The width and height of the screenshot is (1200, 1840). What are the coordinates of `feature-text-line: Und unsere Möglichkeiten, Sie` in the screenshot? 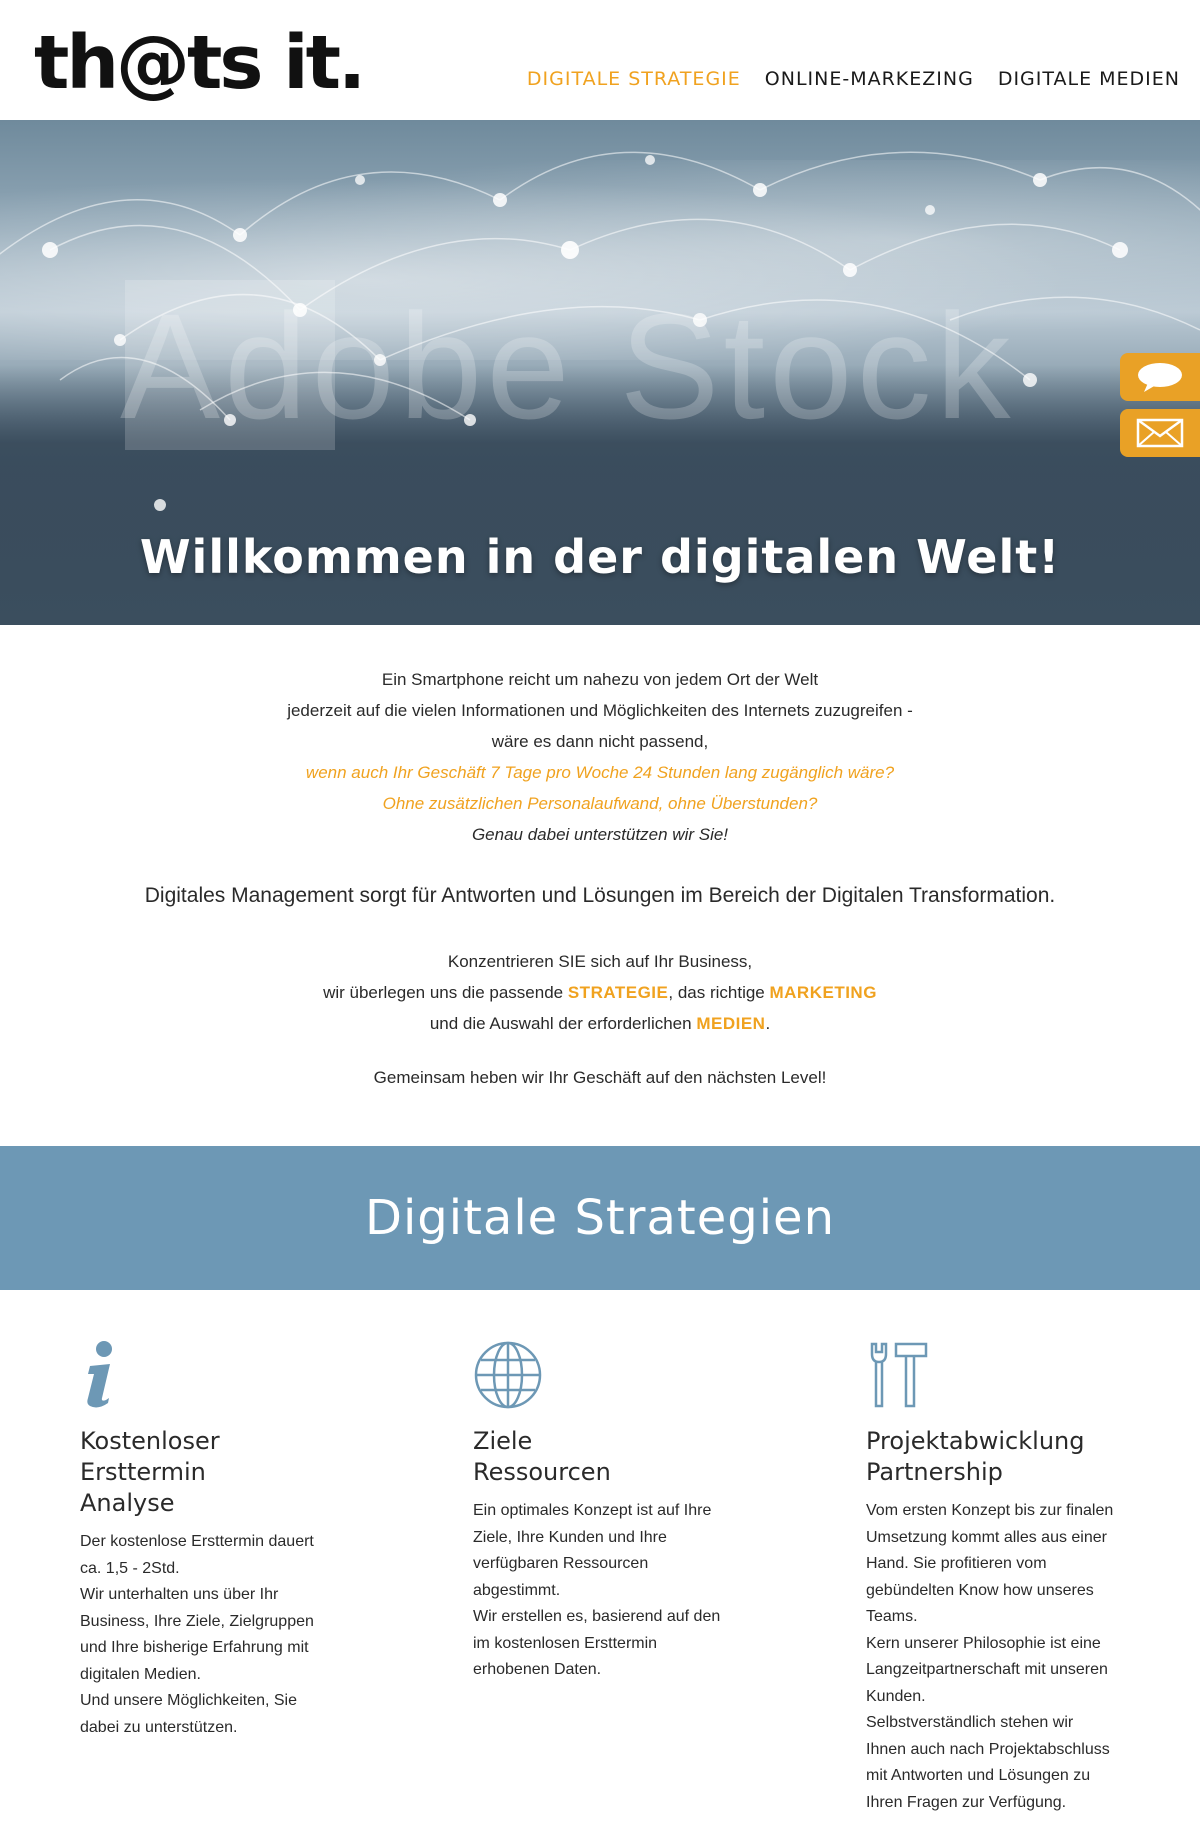 It's located at (189, 1700).